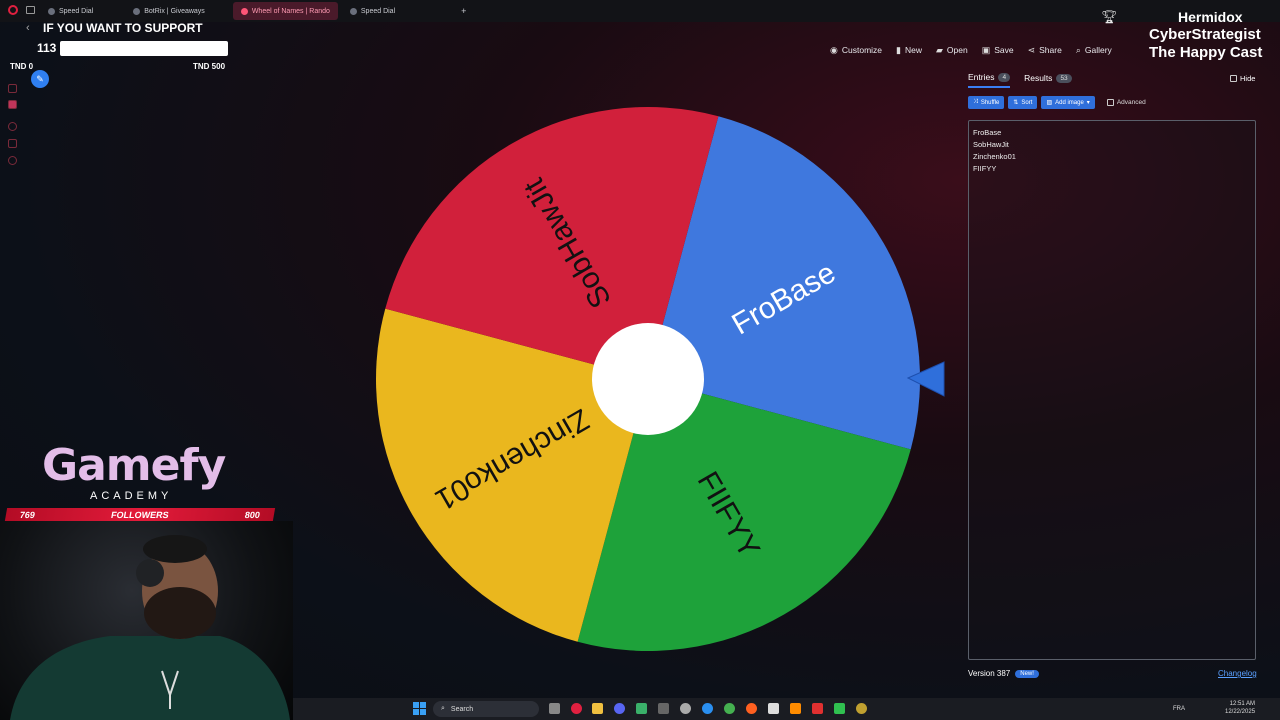 Image resolution: width=1280 pixels, height=720 pixels. I want to click on donation-goal-current: 113, so click(47, 48).